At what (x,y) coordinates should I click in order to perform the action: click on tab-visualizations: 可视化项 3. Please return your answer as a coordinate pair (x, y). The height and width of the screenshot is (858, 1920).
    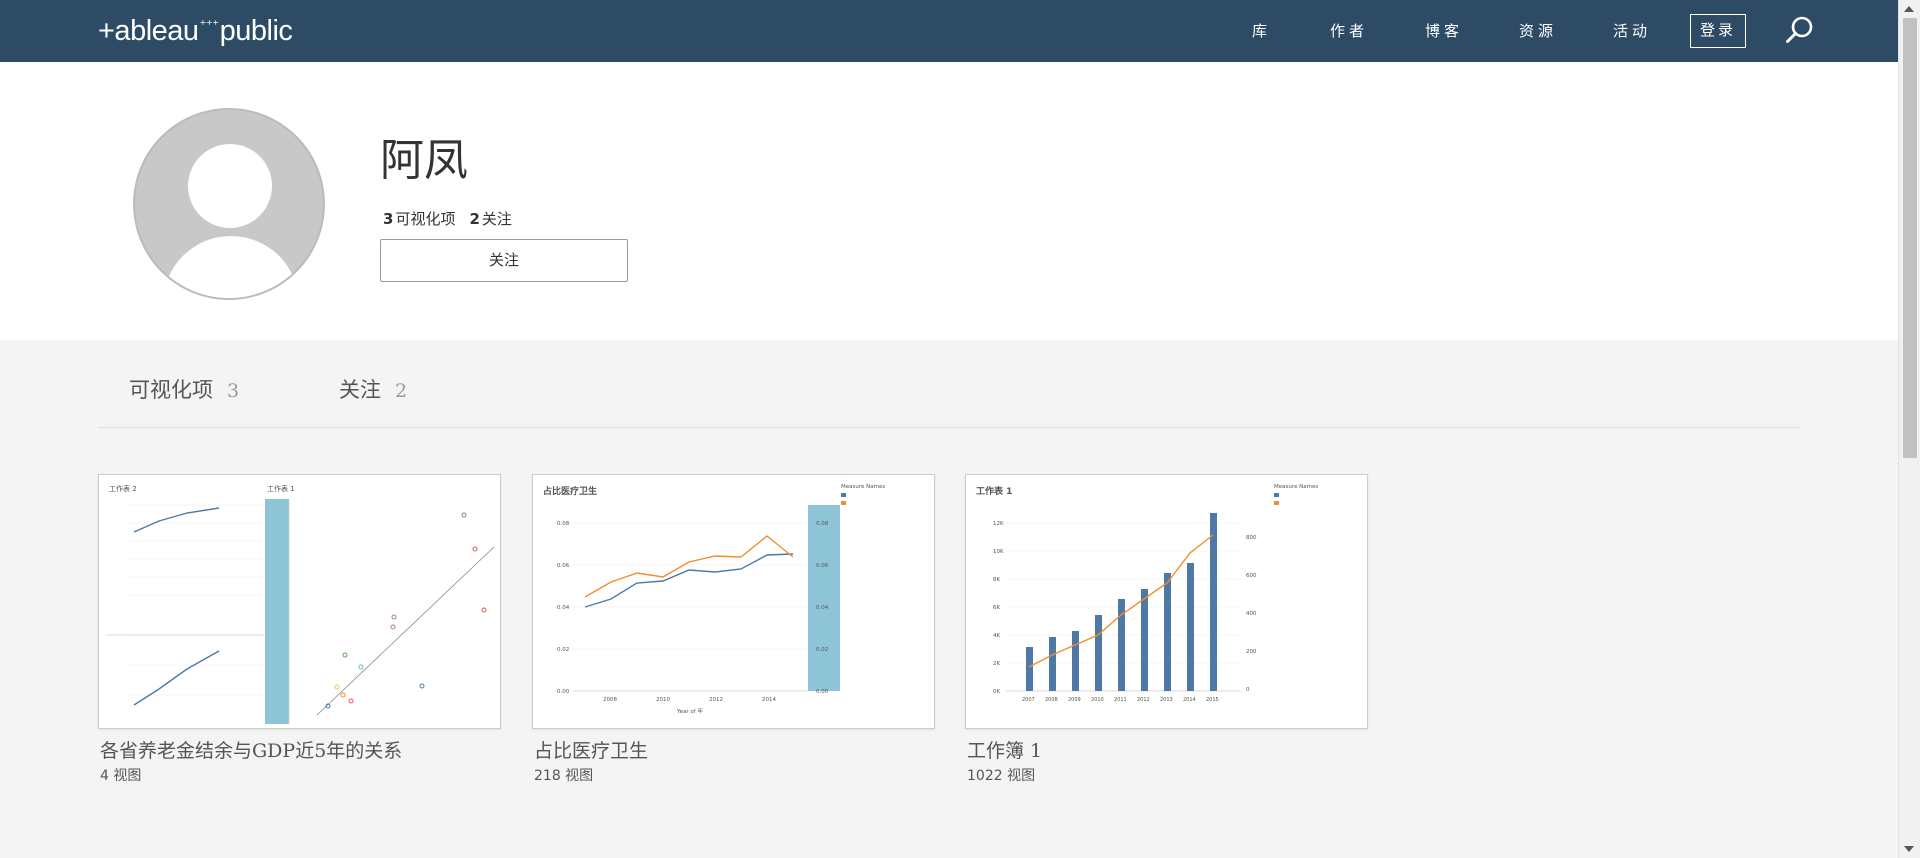
    Looking at the image, I should click on (184, 389).